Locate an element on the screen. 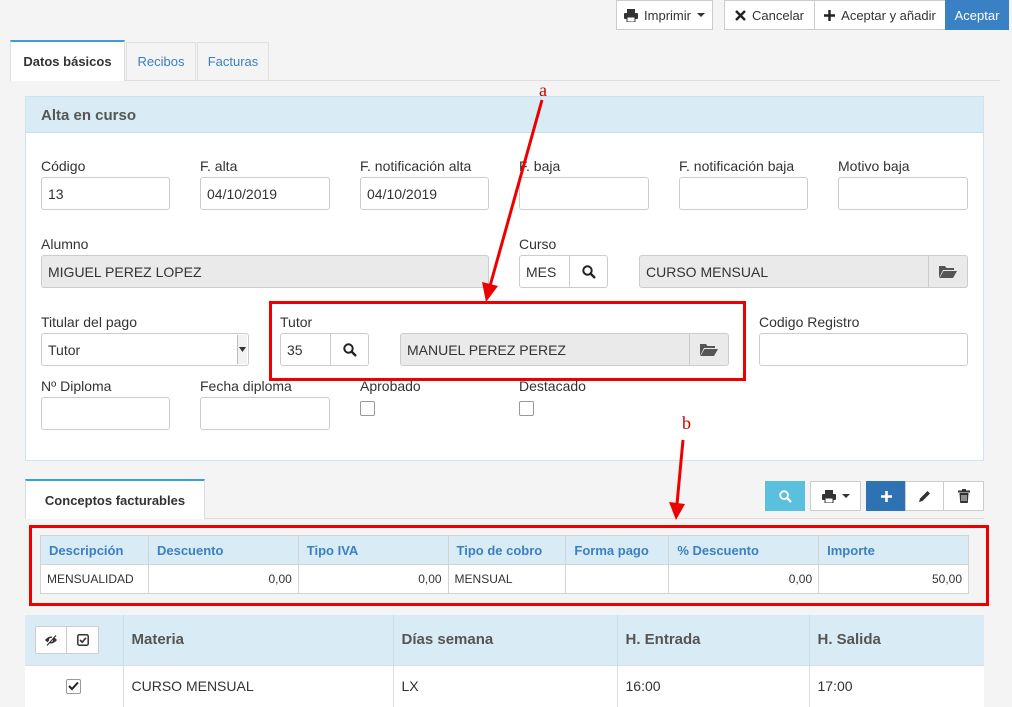 The width and height of the screenshot is (1012, 707). cell-materia: CURSO MENSUAL is located at coordinates (257, 685).